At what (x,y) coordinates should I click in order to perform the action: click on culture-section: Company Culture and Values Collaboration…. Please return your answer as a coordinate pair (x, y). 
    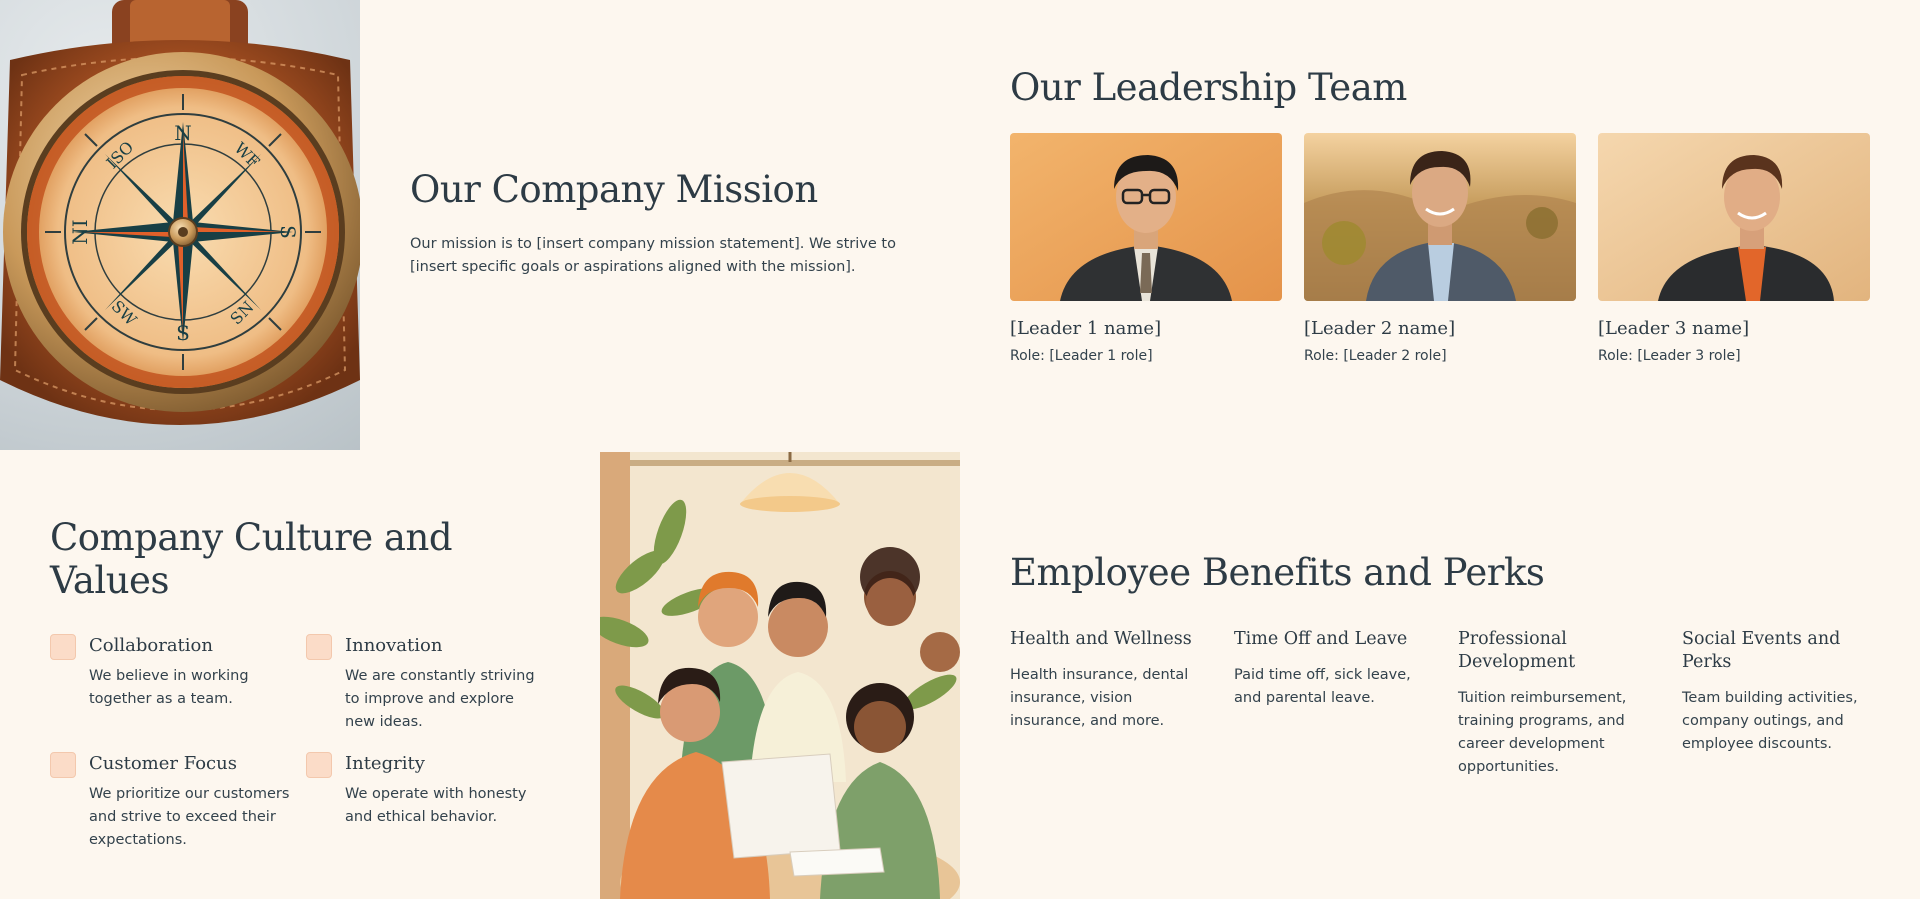
    Looking at the image, I should click on (300, 684).